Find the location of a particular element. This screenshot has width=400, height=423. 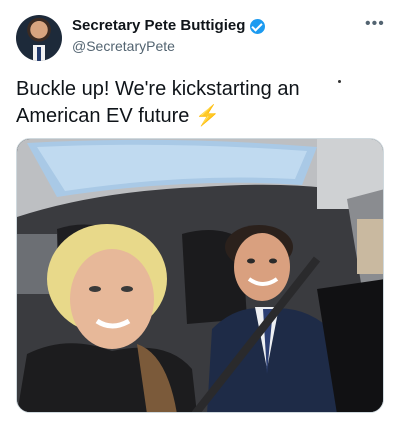

more-options-icon: ••• is located at coordinates (375, 24).